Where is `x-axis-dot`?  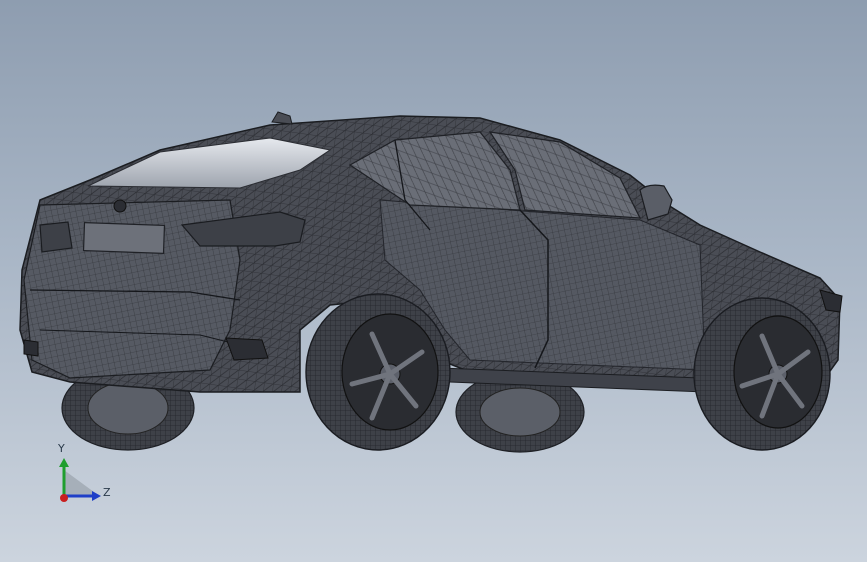 x-axis-dot is located at coordinates (64, 498).